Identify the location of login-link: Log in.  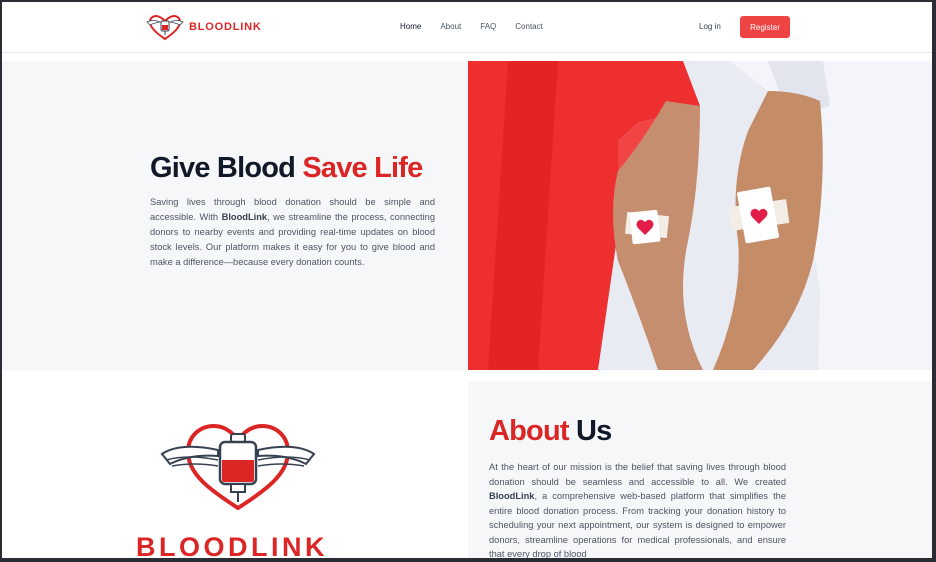
(710, 26).